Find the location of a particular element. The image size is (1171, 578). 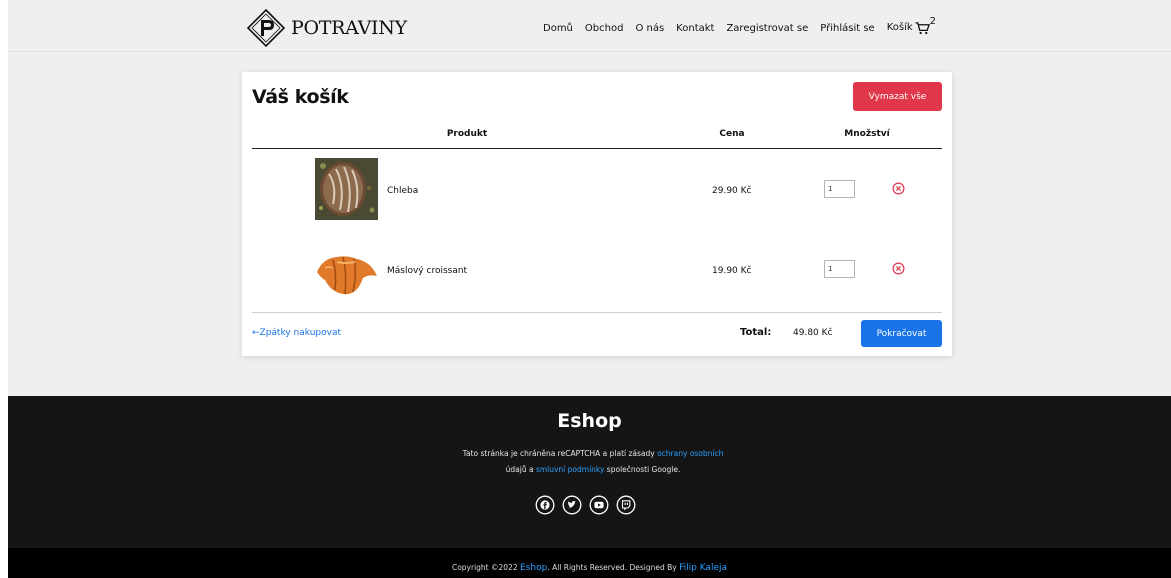

continue-button: Pokračovat is located at coordinates (901, 333).